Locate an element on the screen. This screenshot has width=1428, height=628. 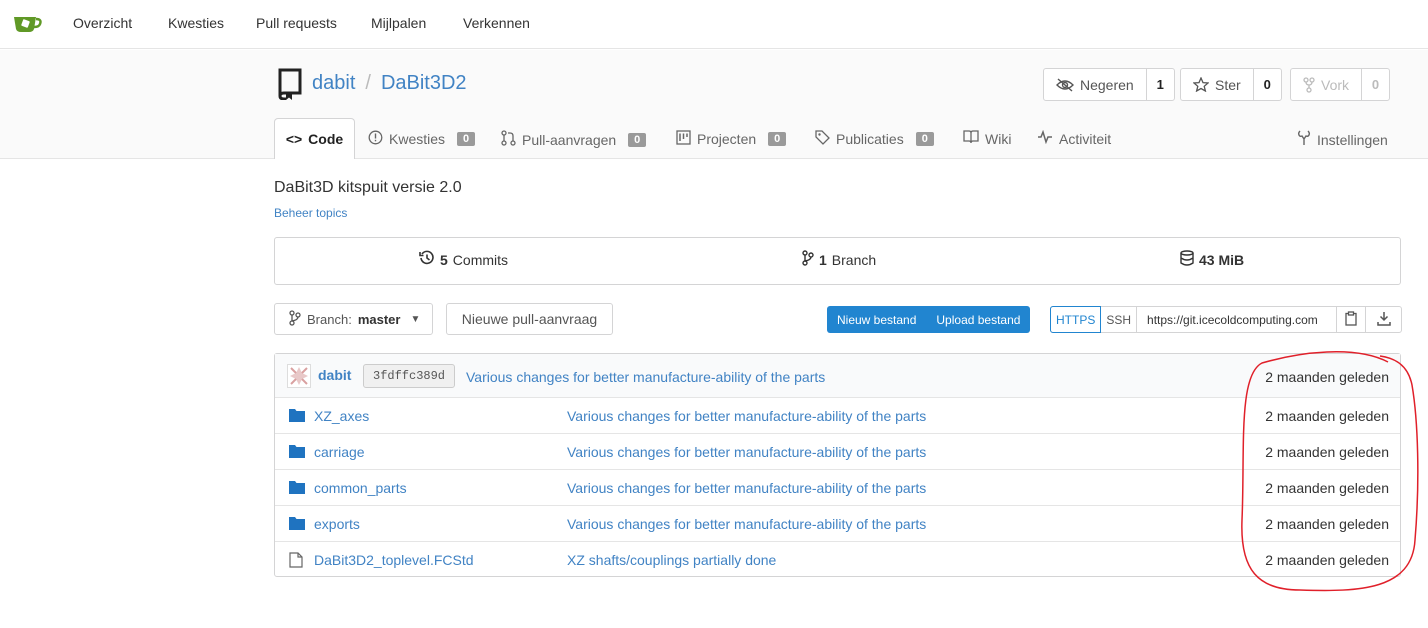
pulse-icon is located at coordinates (1045, 138).